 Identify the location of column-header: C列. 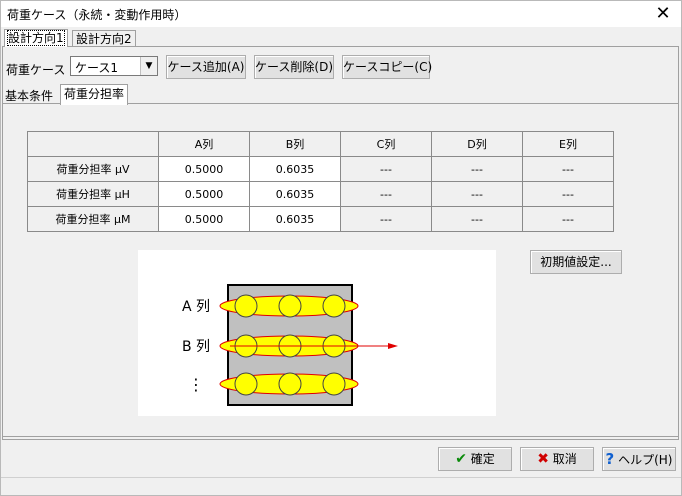
(386, 144).